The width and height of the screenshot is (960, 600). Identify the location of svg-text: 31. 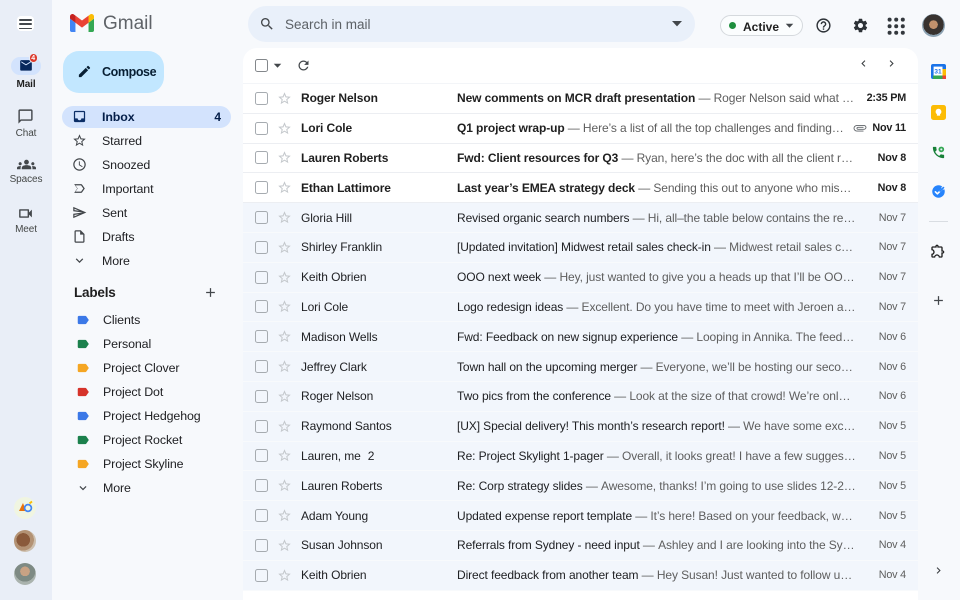
(938, 71).